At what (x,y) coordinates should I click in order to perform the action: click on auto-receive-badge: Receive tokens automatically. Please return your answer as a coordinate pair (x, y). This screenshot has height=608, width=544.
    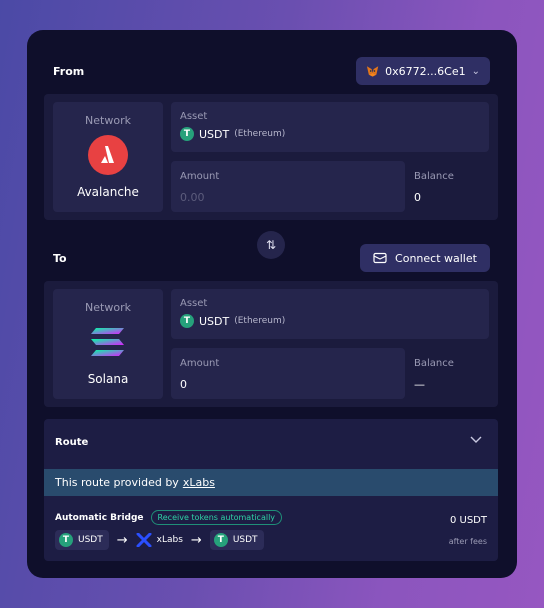
    Looking at the image, I should click on (216, 517).